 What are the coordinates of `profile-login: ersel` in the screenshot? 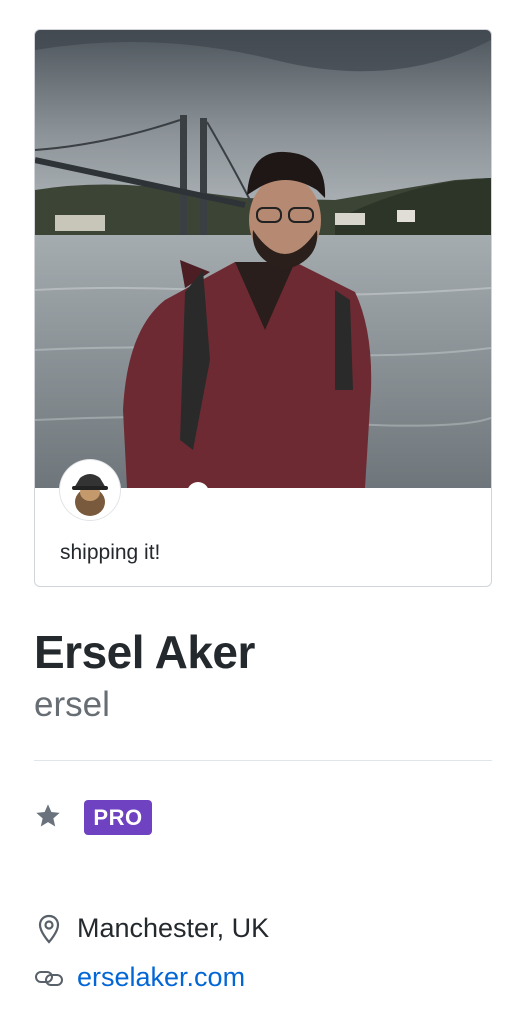 It's located at (72, 704).